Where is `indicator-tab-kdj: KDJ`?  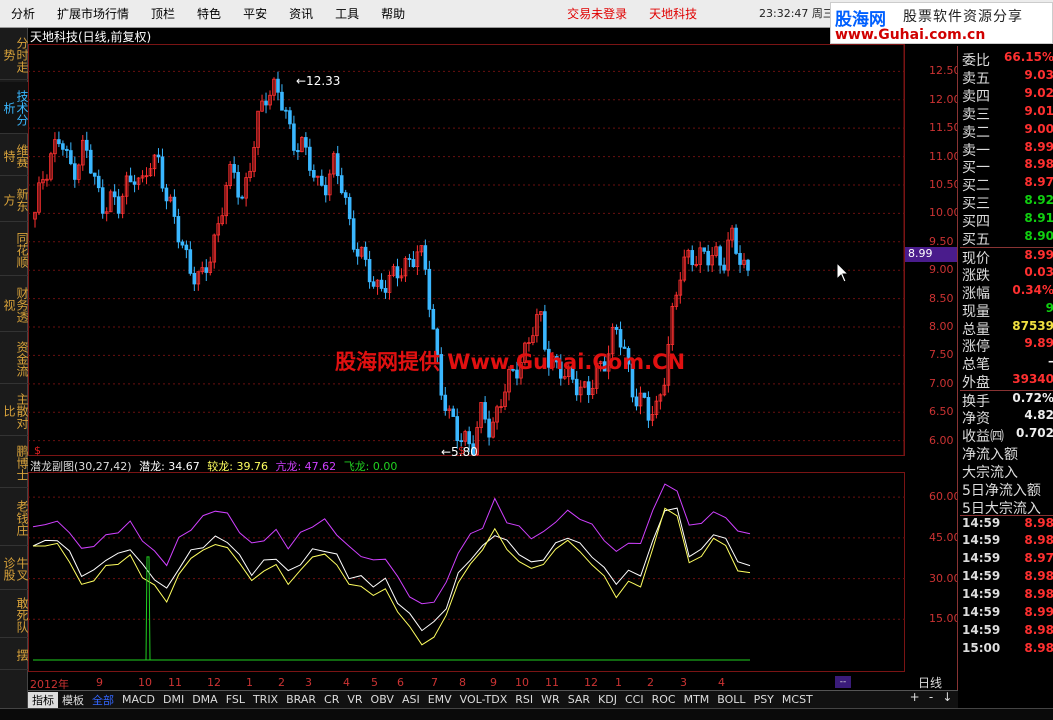 indicator-tab-kdj: KDJ is located at coordinates (607, 699).